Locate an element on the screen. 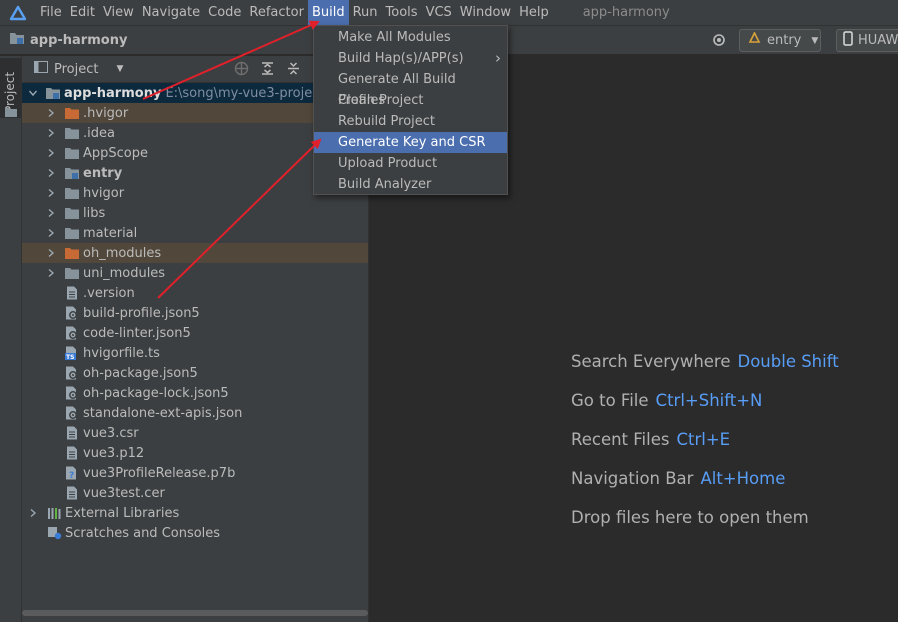 The image size is (898, 622). menu-item-label: Generate Key and CSR is located at coordinates (412, 142).